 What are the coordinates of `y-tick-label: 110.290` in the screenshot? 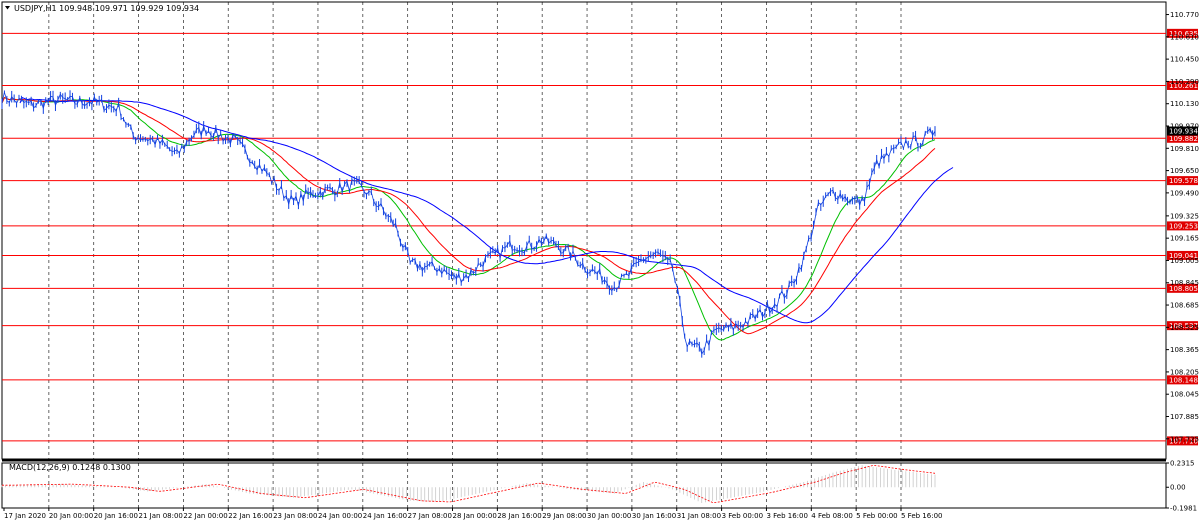 It's located at (1184, 82).